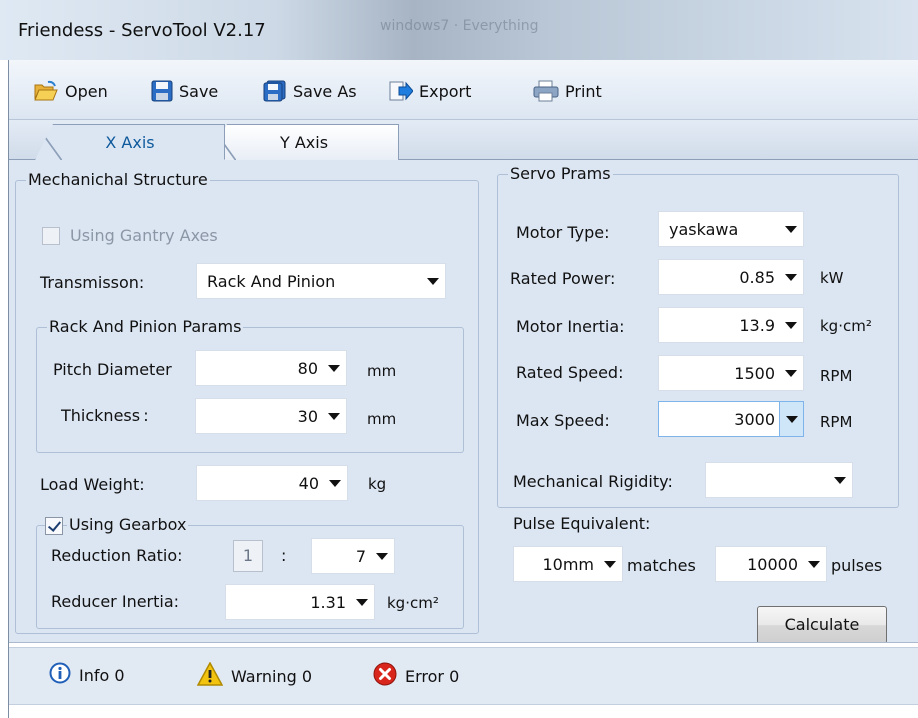 This screenshot has width=918, height=718. I want to click on error-count: Error 0, so click(432, 676).